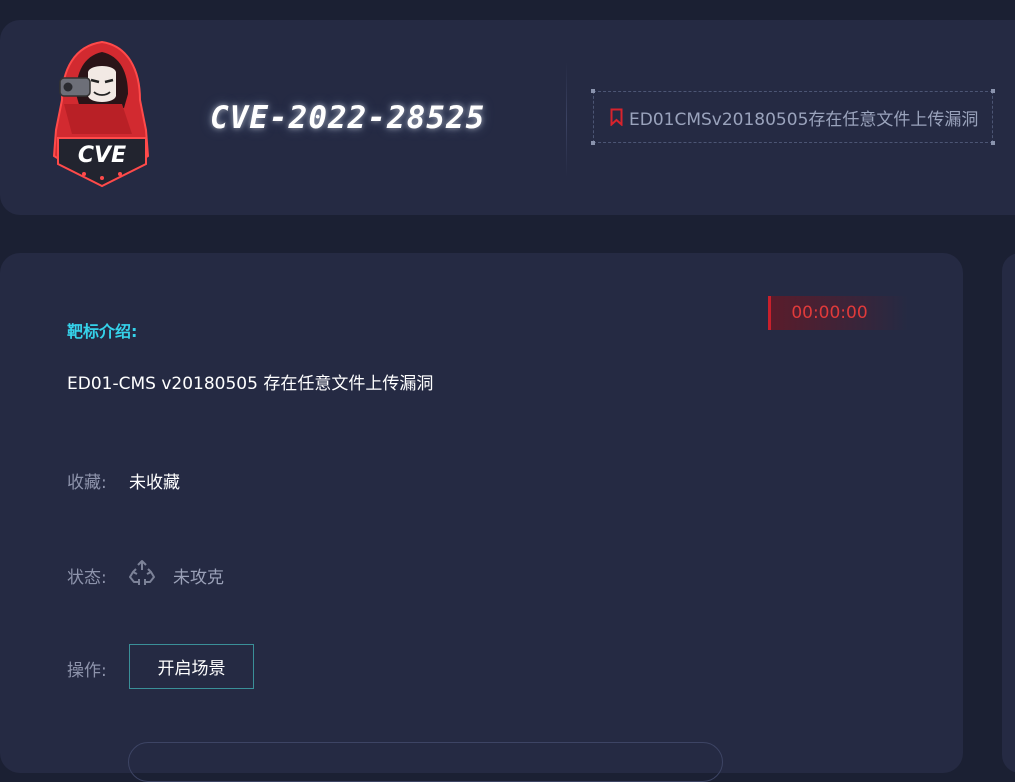 The width and height of the screenshot is (1015, 782). I want to click on vuln-tag-text: ED01CMSv20180505存在任意文件上传漏洞, so click(804, 119).